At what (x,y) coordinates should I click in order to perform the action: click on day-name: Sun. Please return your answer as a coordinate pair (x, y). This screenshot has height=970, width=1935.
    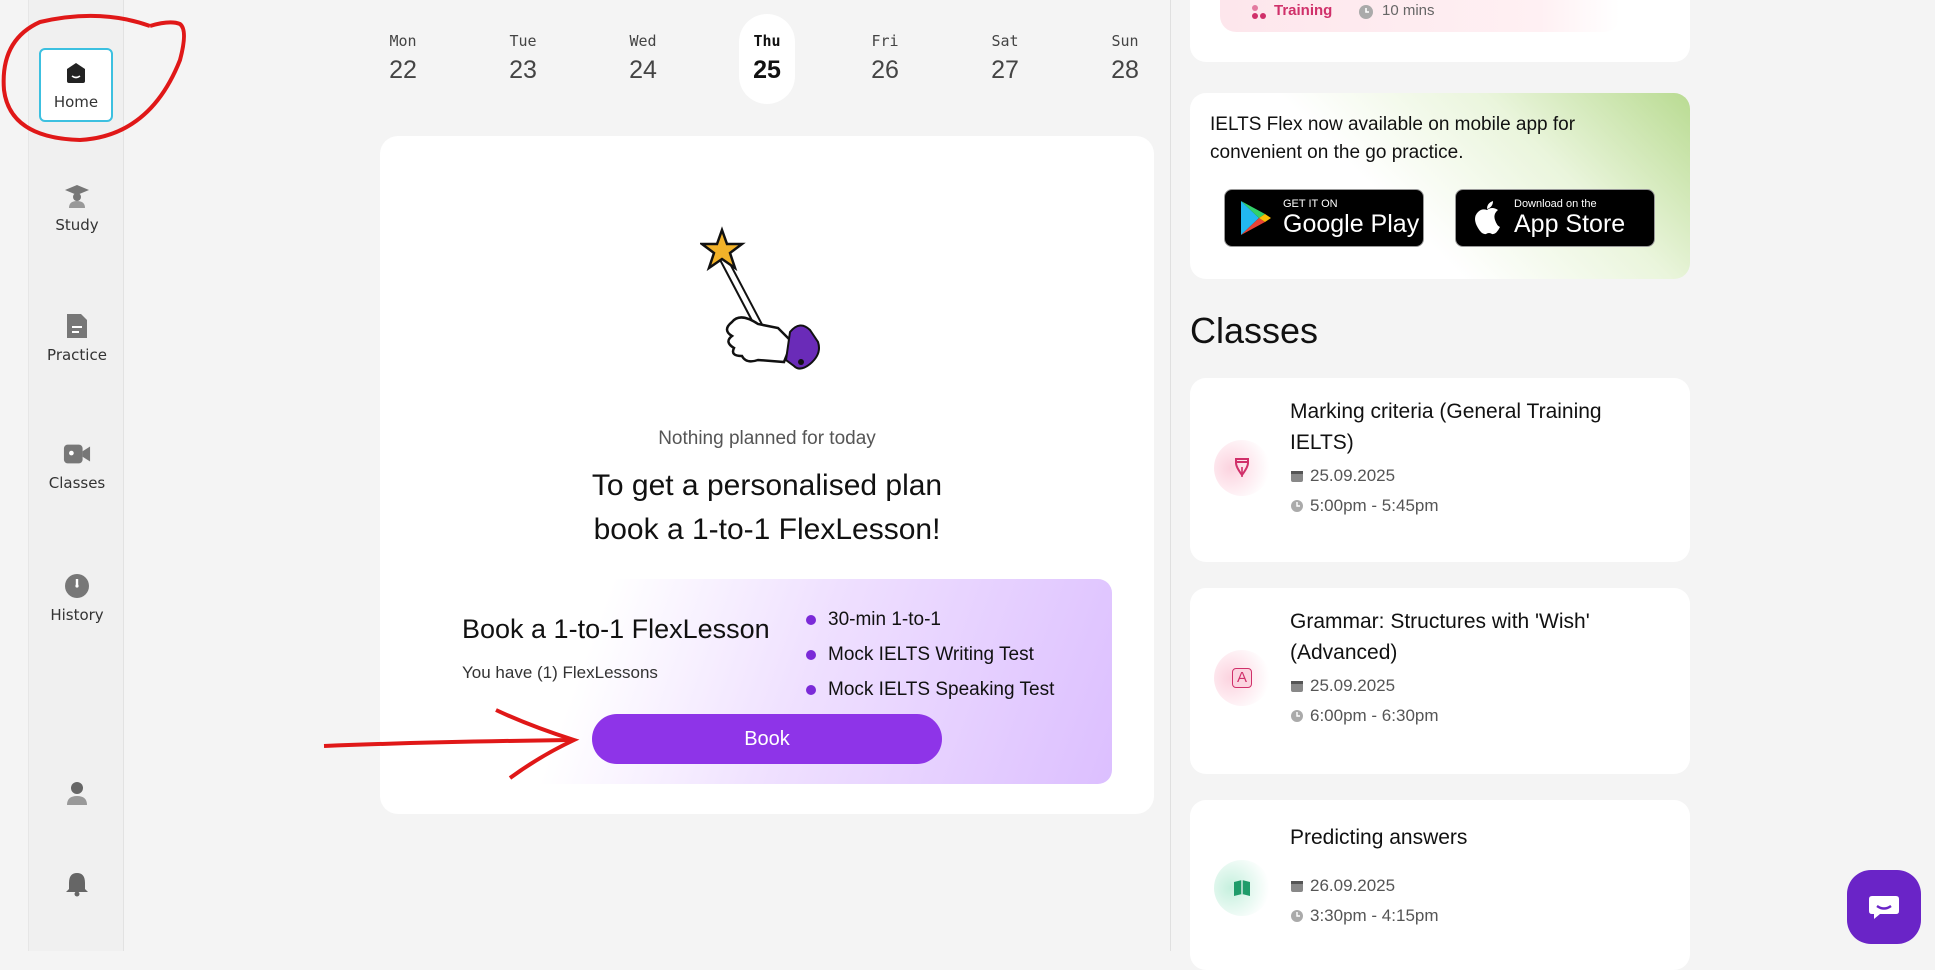
    Looking at the image, I should click on (1125, 41).